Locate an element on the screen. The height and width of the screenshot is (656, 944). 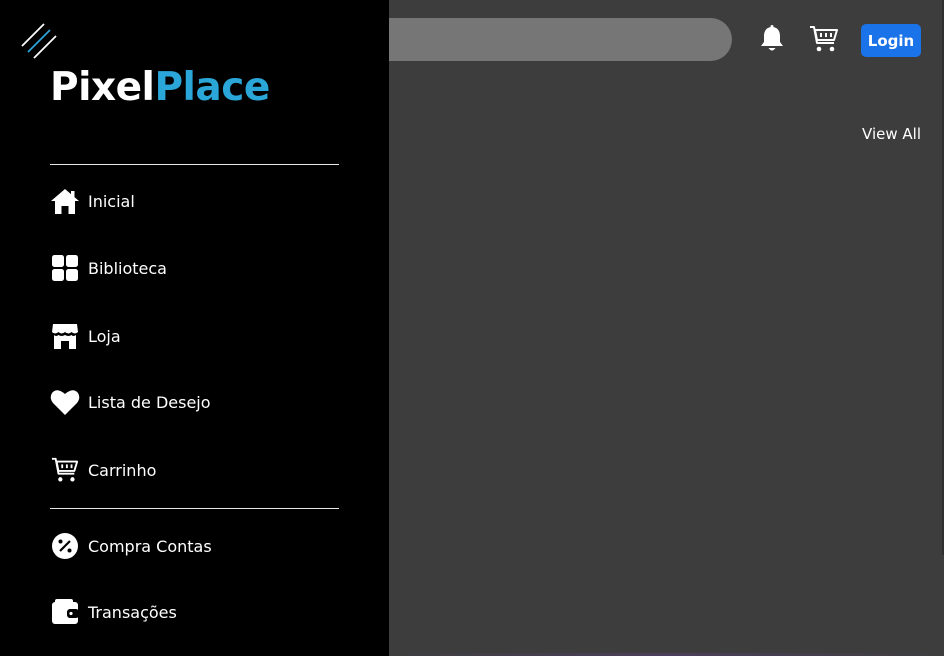
wallet-icon is located at coordinates (65, 612).